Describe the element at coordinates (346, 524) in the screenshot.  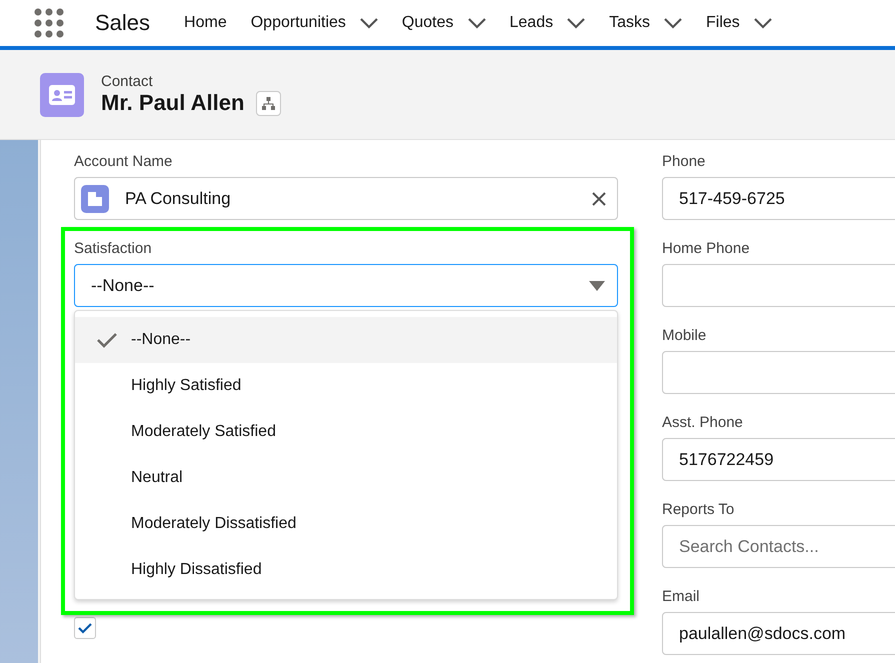
I see `dropdown-option: Moderately Dissatisfied` at that location.